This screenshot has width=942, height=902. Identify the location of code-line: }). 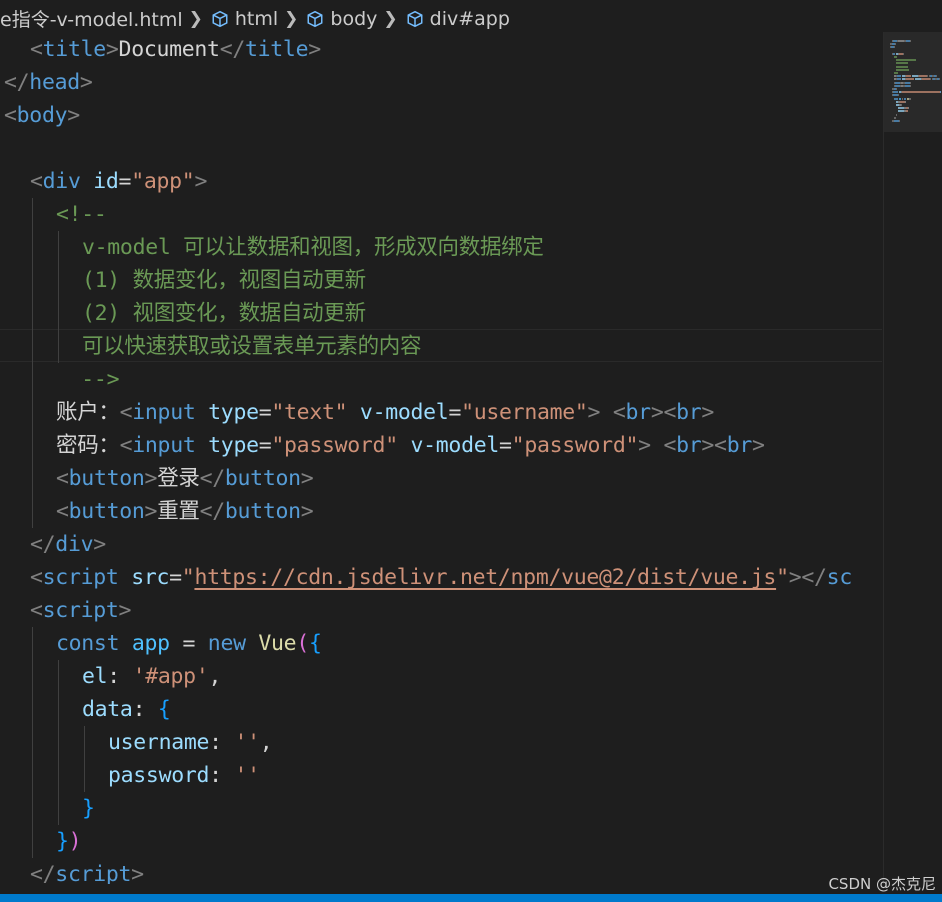
(69, 841).